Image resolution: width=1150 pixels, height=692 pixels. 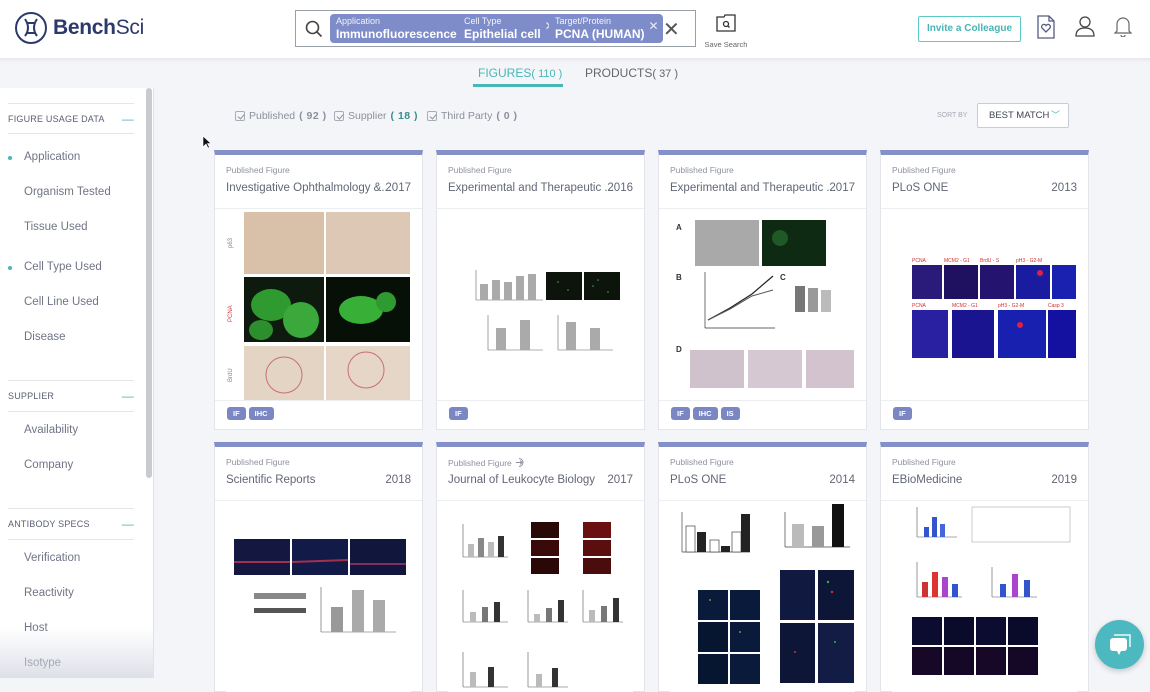 What do you see at coordinates (620, 188) in the screenshot?
I see `publication-year: 2016` at bounding box center [620, 188].